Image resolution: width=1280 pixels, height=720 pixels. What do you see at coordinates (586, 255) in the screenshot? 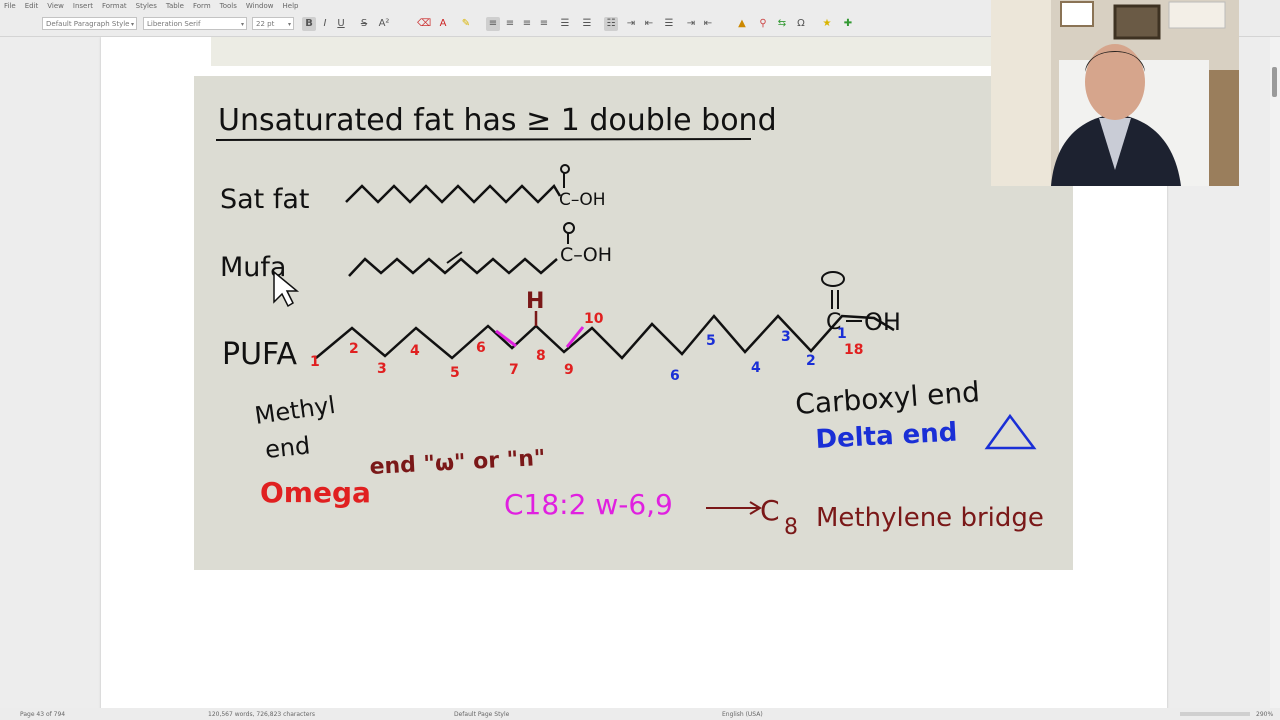
I see `mufa-cooh: C–OH` at bounding box center [586, 255].